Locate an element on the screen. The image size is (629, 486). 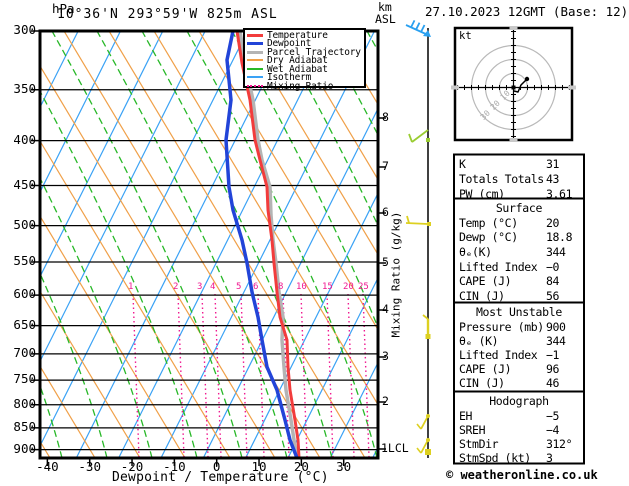
mixing-ratio-value-label: 2 is located at coordinates (176, 287).